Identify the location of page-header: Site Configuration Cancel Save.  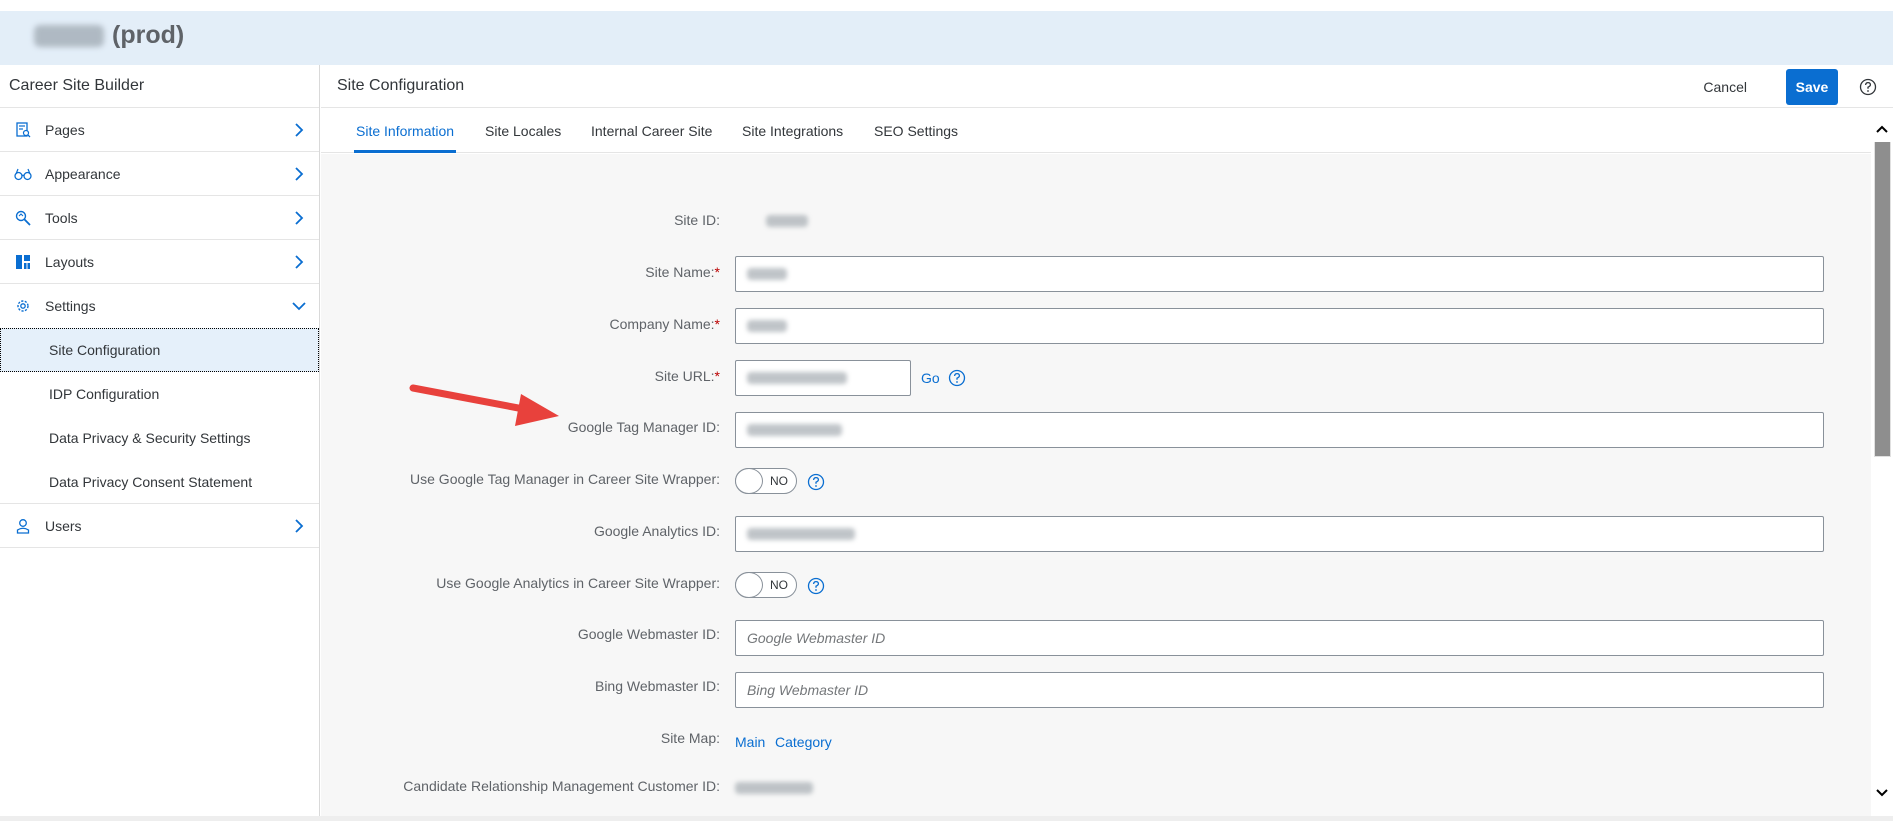
(1107, 86).